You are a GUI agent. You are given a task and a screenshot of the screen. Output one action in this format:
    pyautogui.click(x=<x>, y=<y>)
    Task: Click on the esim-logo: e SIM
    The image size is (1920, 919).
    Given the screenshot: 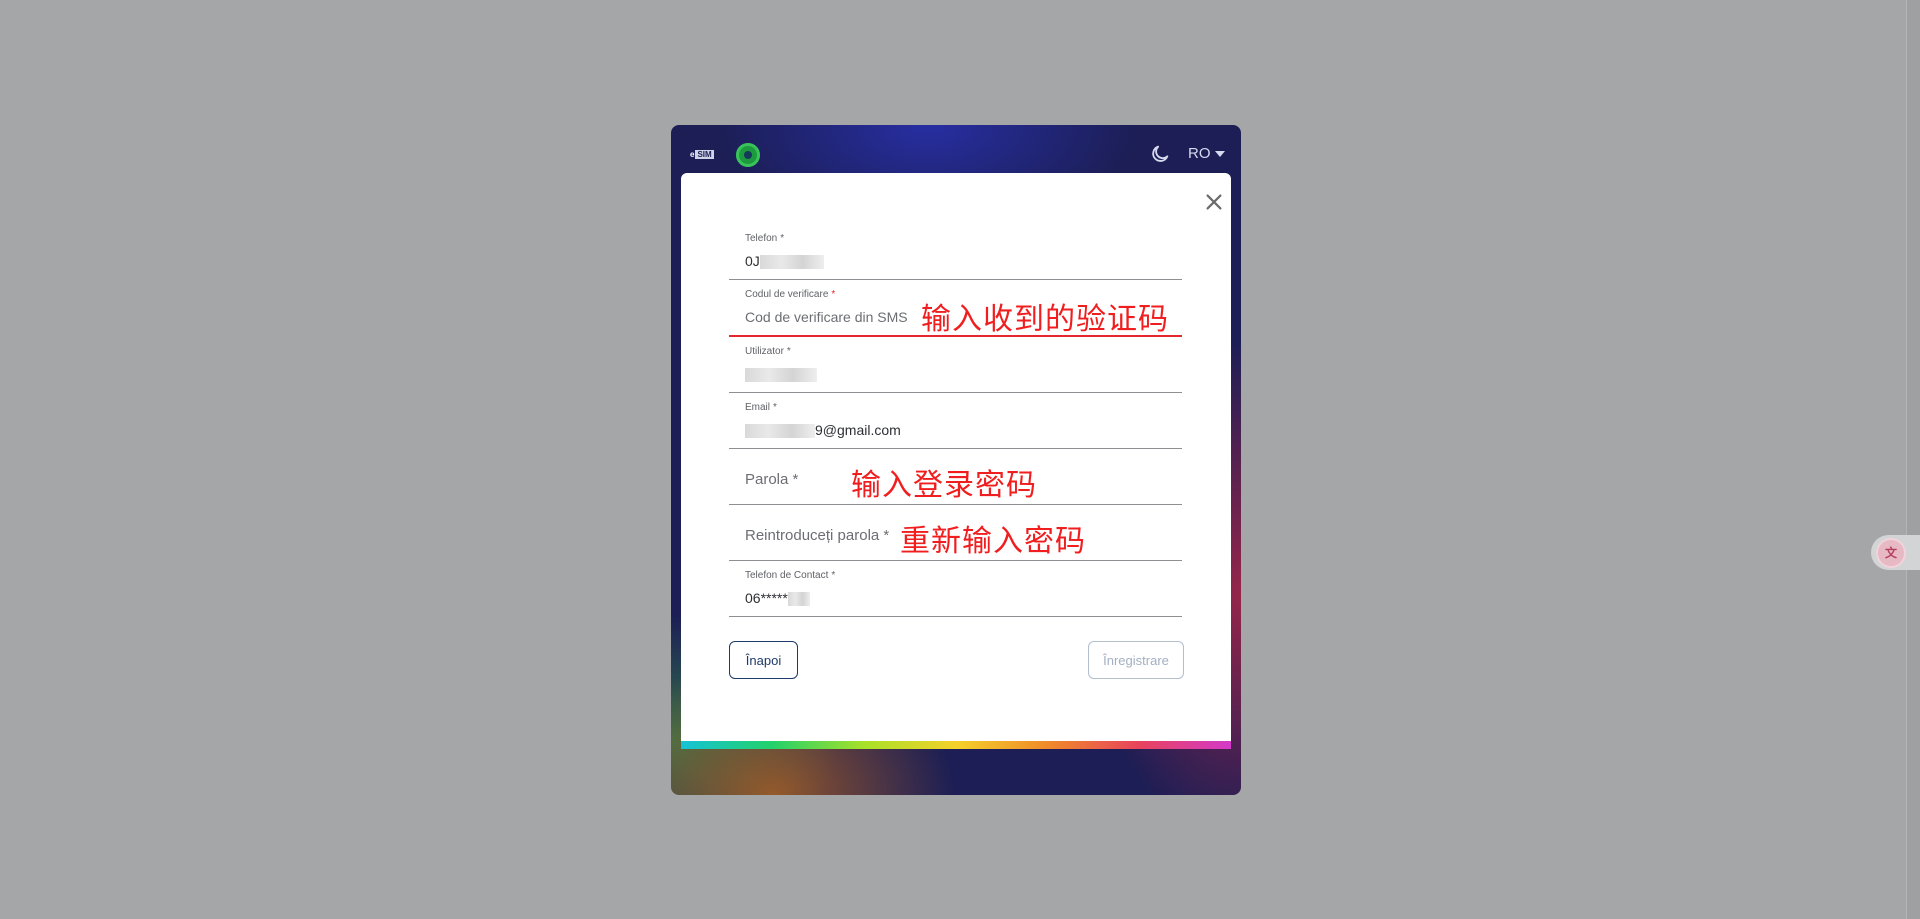 What is the action you would take?
    pyautogui.click(x=702, y=154)
    